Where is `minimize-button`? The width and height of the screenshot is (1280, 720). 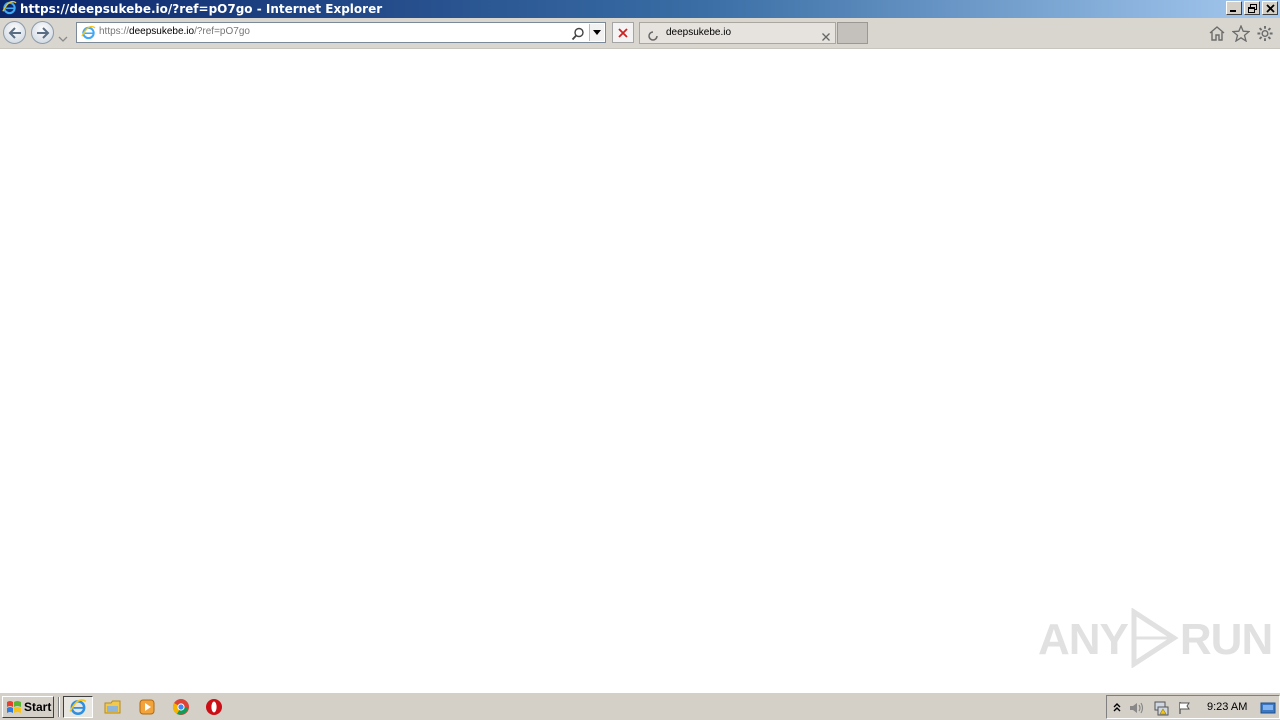 minimize-button is located at coordinates (1234, 8).